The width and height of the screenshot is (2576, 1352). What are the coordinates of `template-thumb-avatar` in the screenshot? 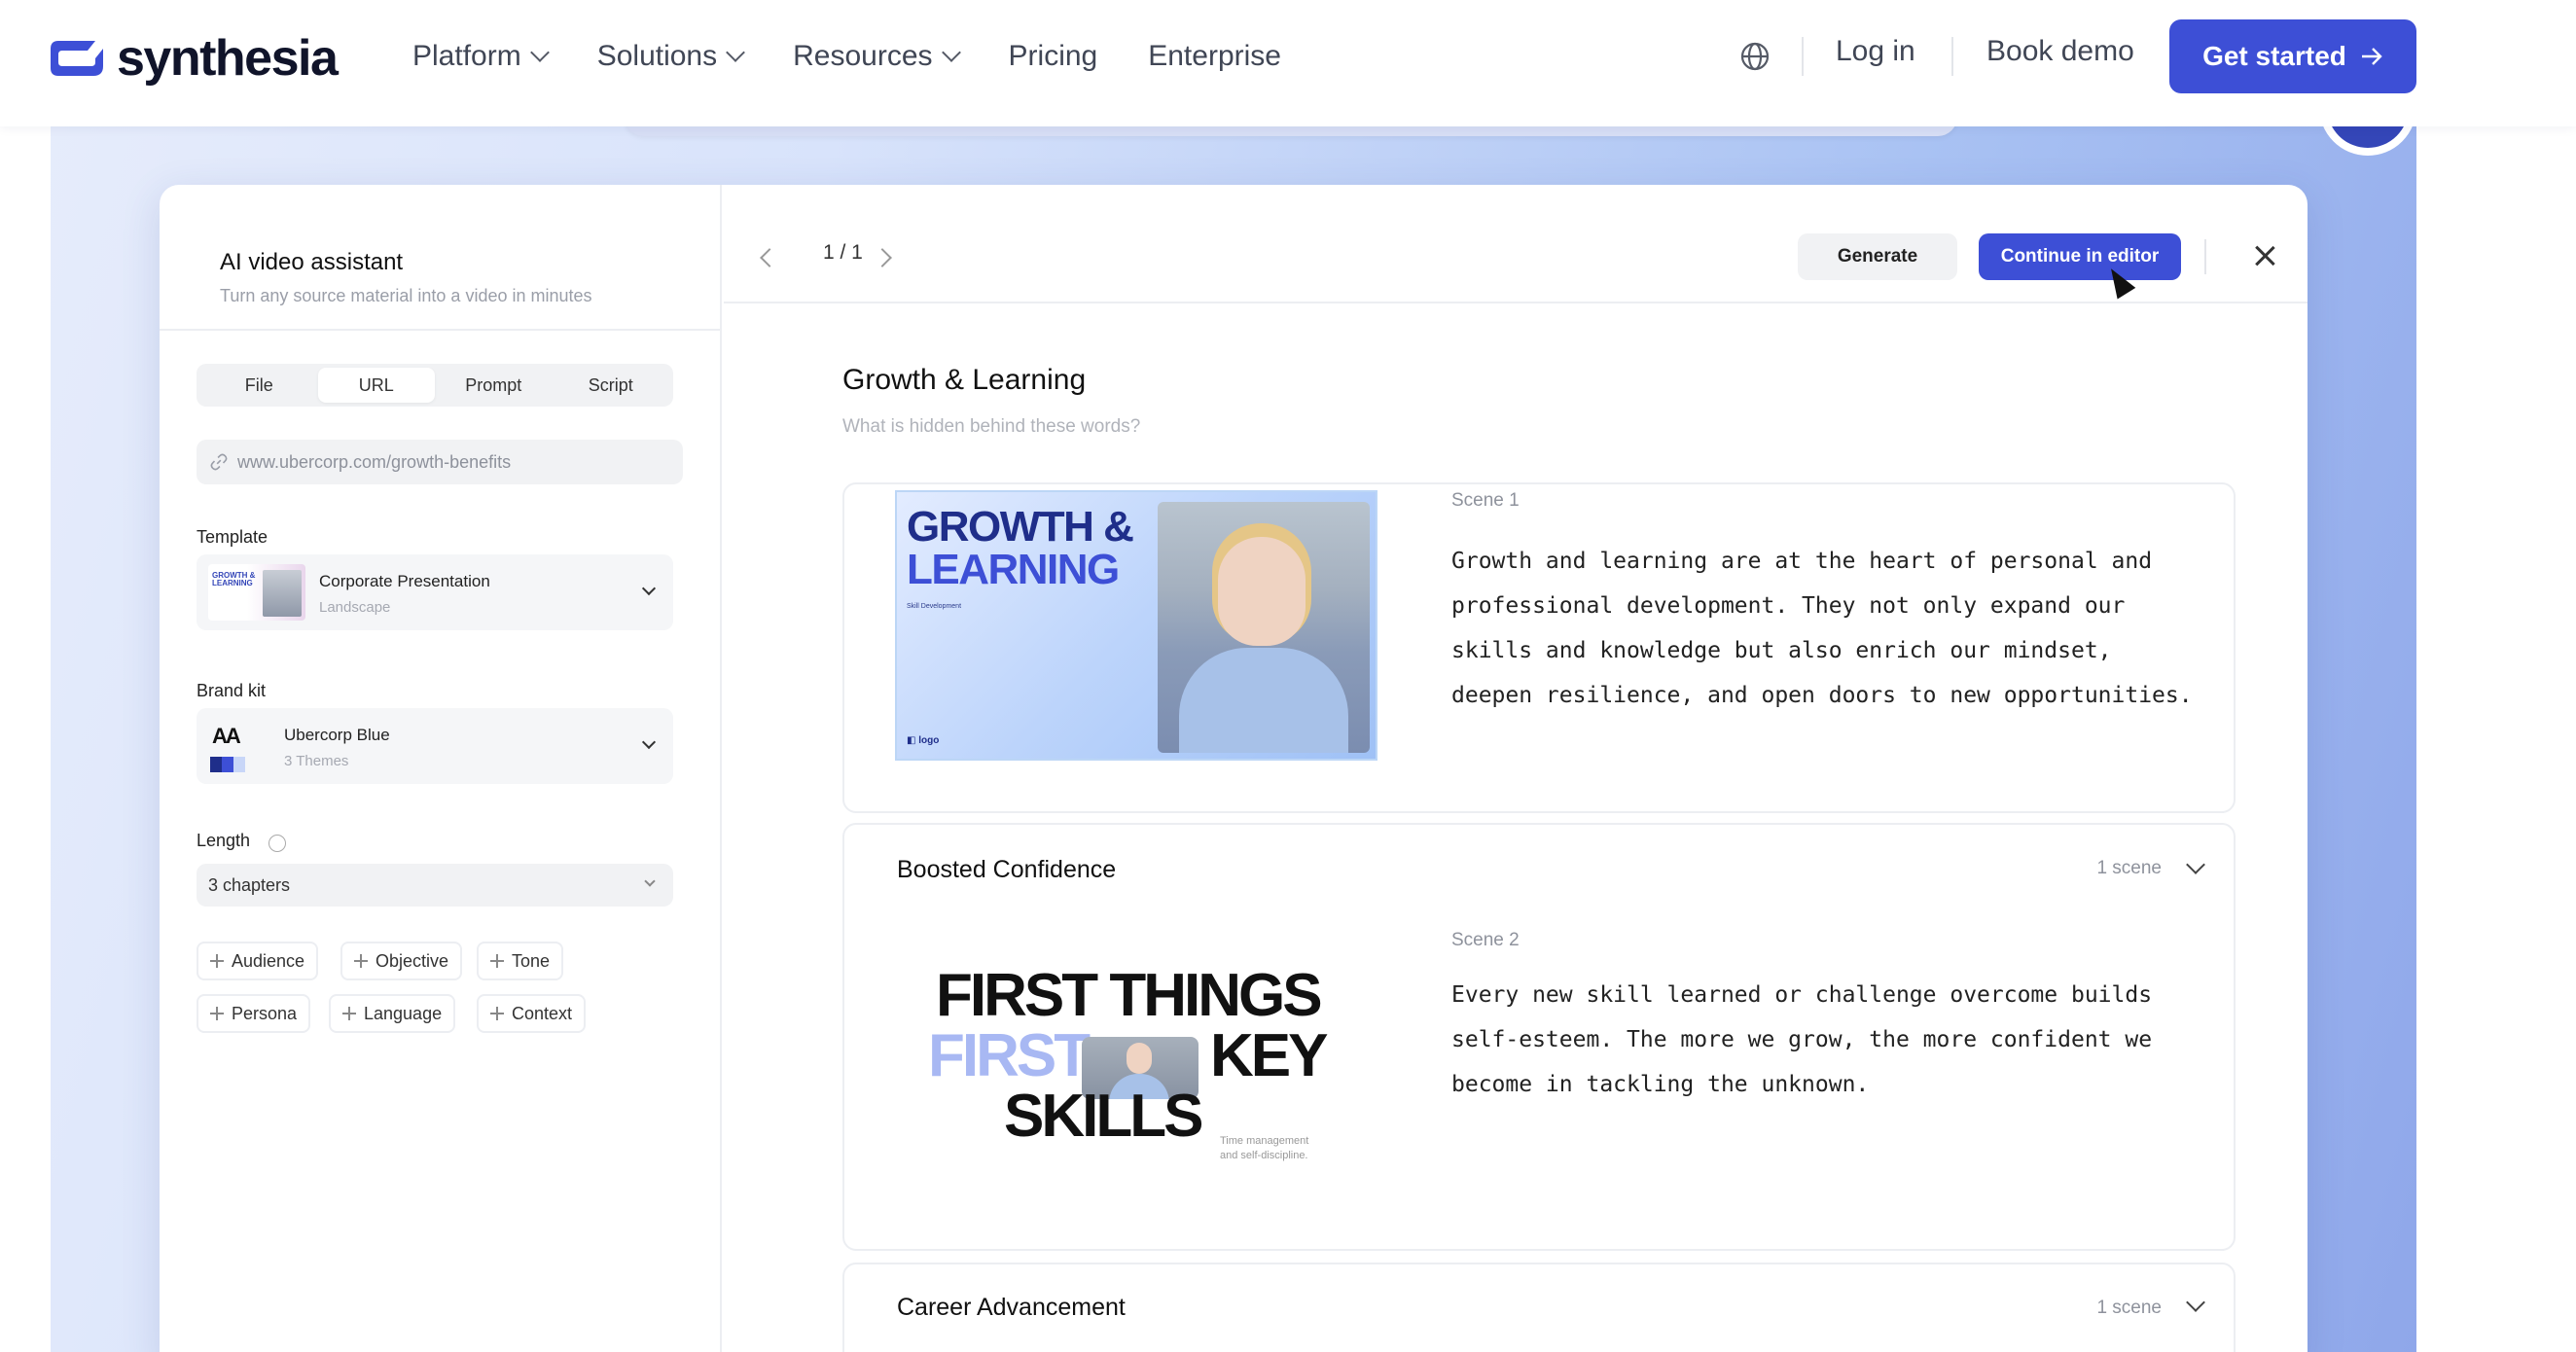 It's located at (282, 594).